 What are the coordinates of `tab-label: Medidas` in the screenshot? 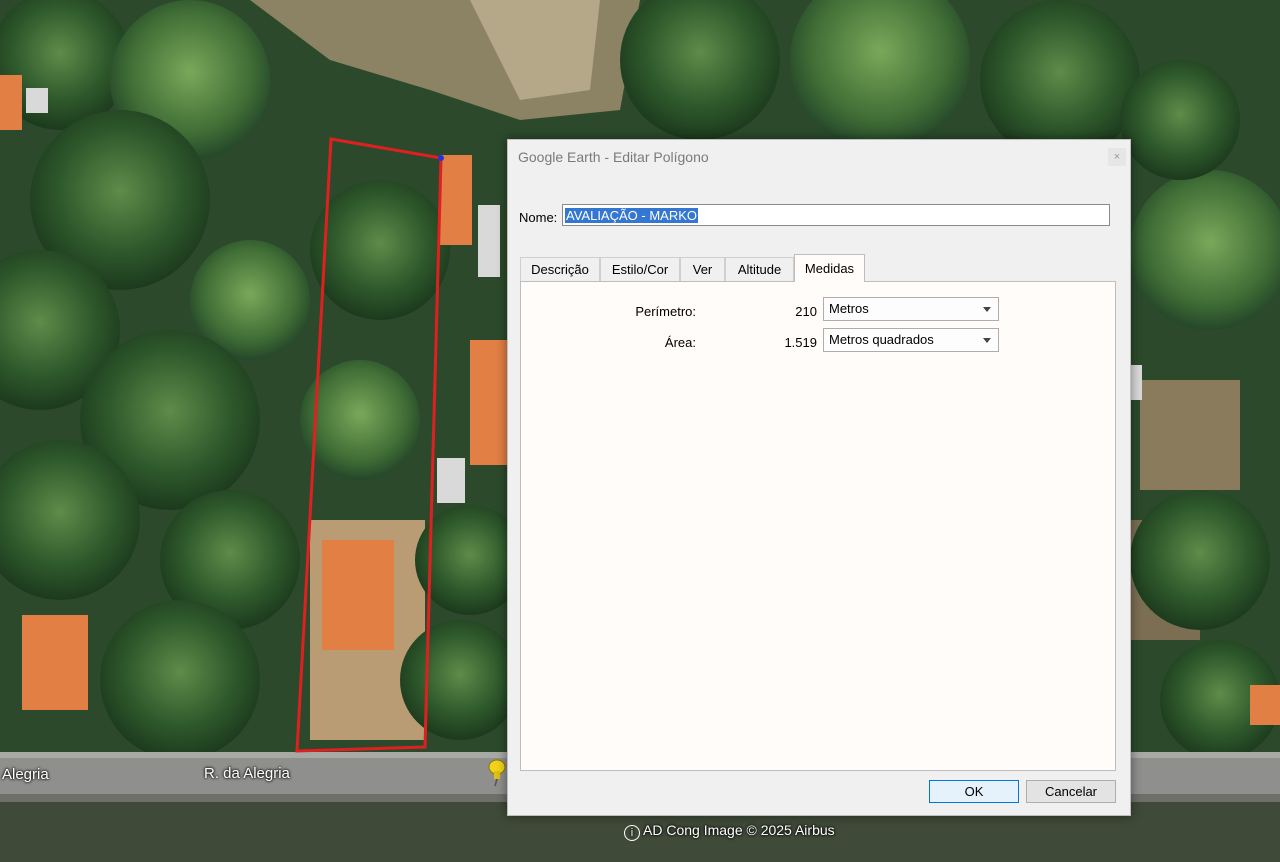 It's located at (829, 268).